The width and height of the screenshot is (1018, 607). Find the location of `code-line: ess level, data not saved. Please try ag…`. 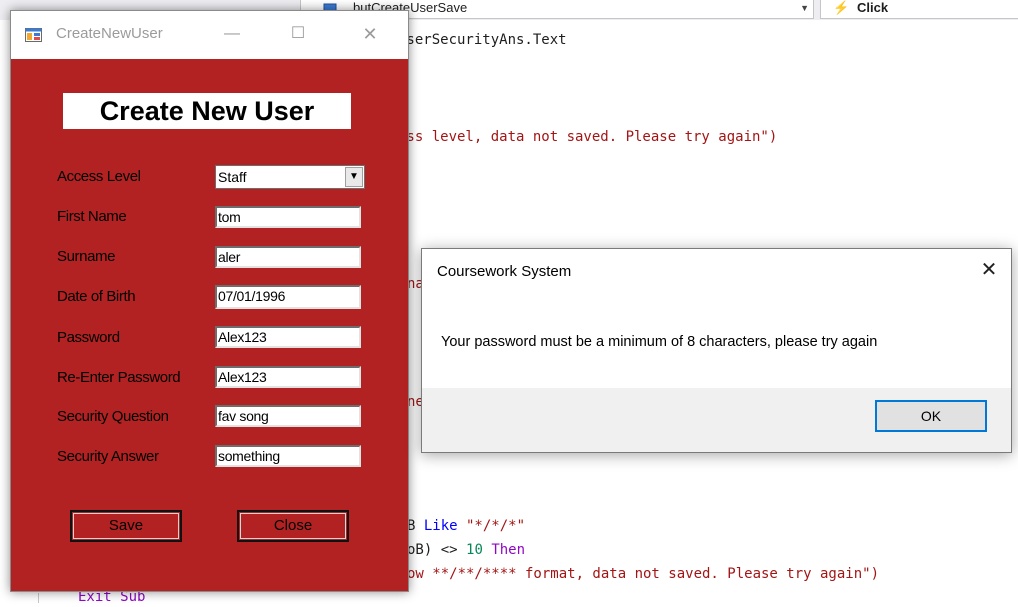

code-line: ess level, data not saved. Please try ag… is located at coordinates (588, 137).